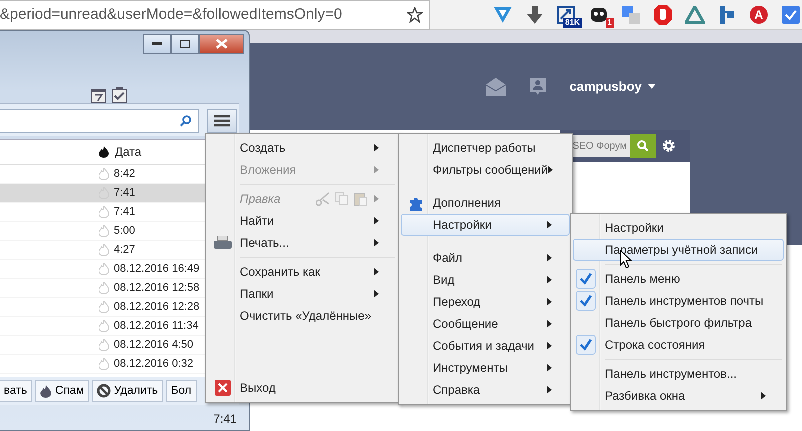 This screenshot has height=431, width=802. What do you see at coordinates (98, 95) in the screenshot?
I see `calendar-icon` at bounding box center [98, 95].